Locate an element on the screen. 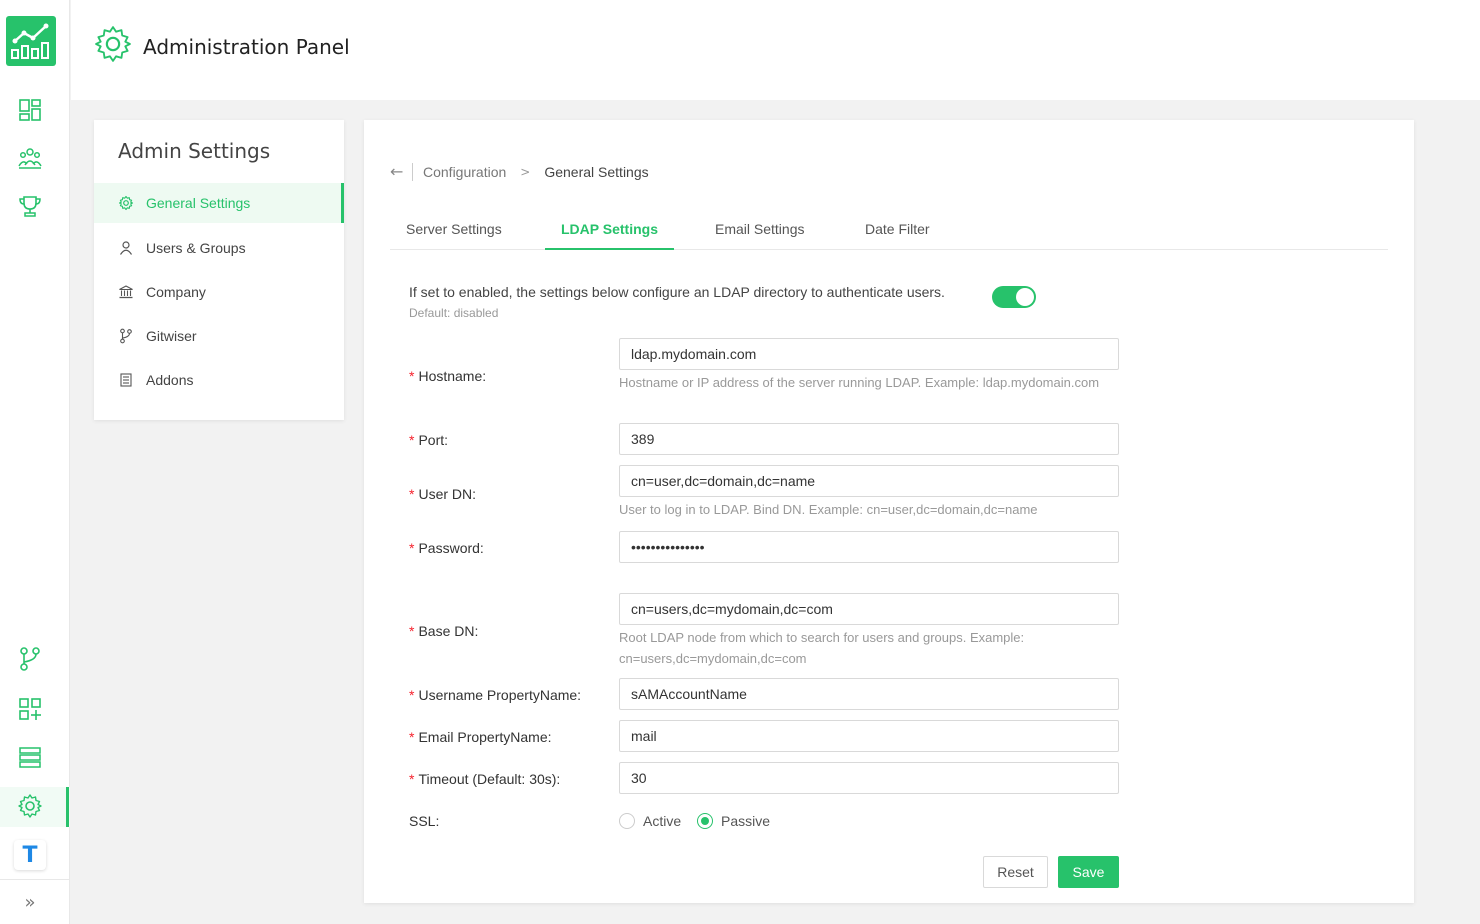 Image resolution: width=1480 pixels, height=924 pixels. ldap-enable-toggle is located at coordinates (1014, 297).